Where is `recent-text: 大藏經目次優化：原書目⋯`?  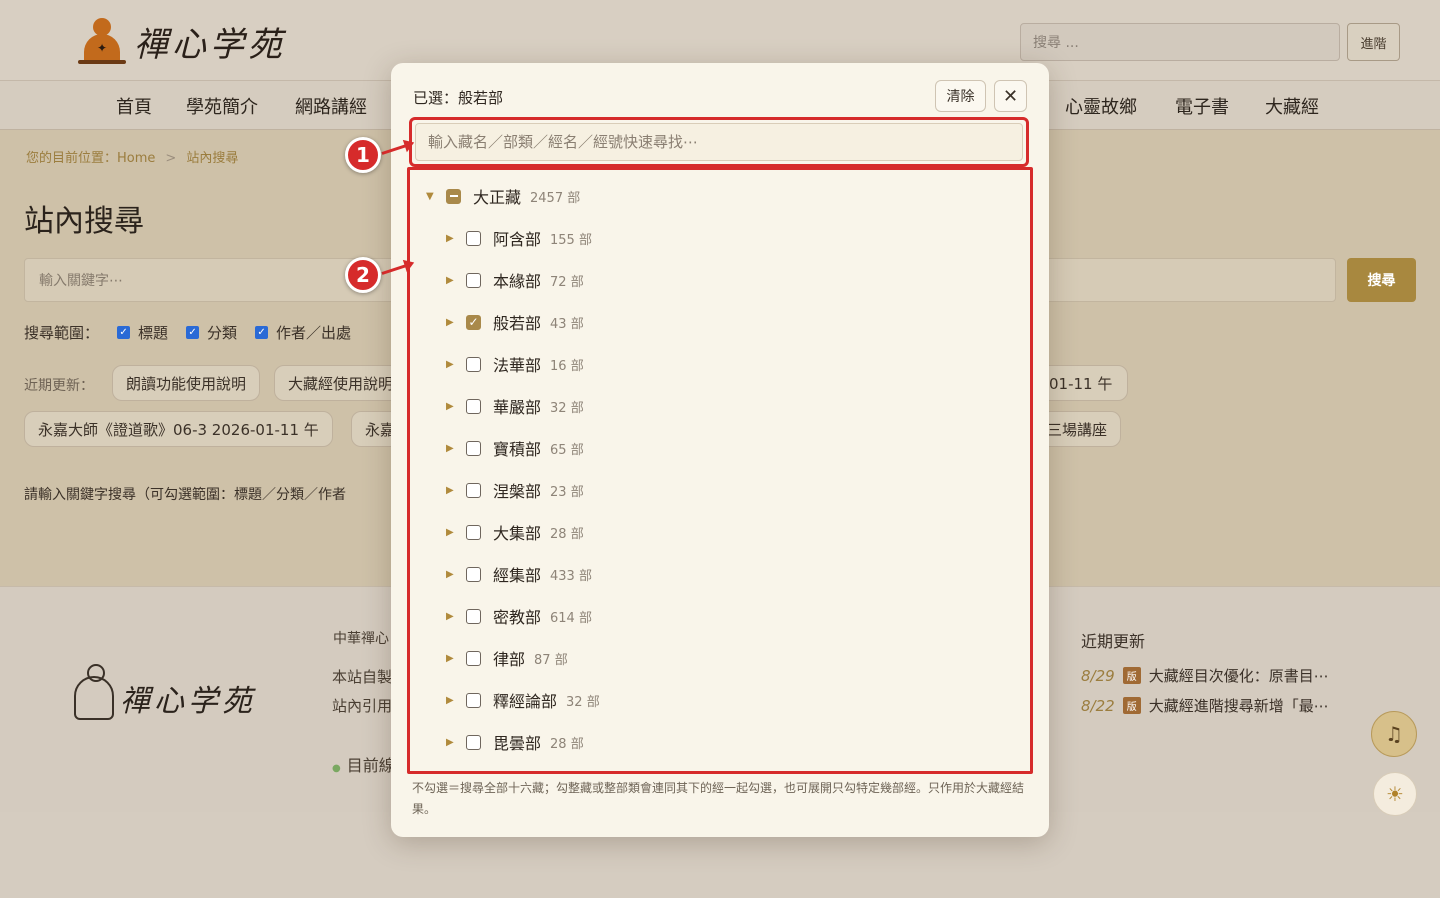 recent-text: 大藏經目次優化：原書目⋯ is located at coordinates (1238, 676).